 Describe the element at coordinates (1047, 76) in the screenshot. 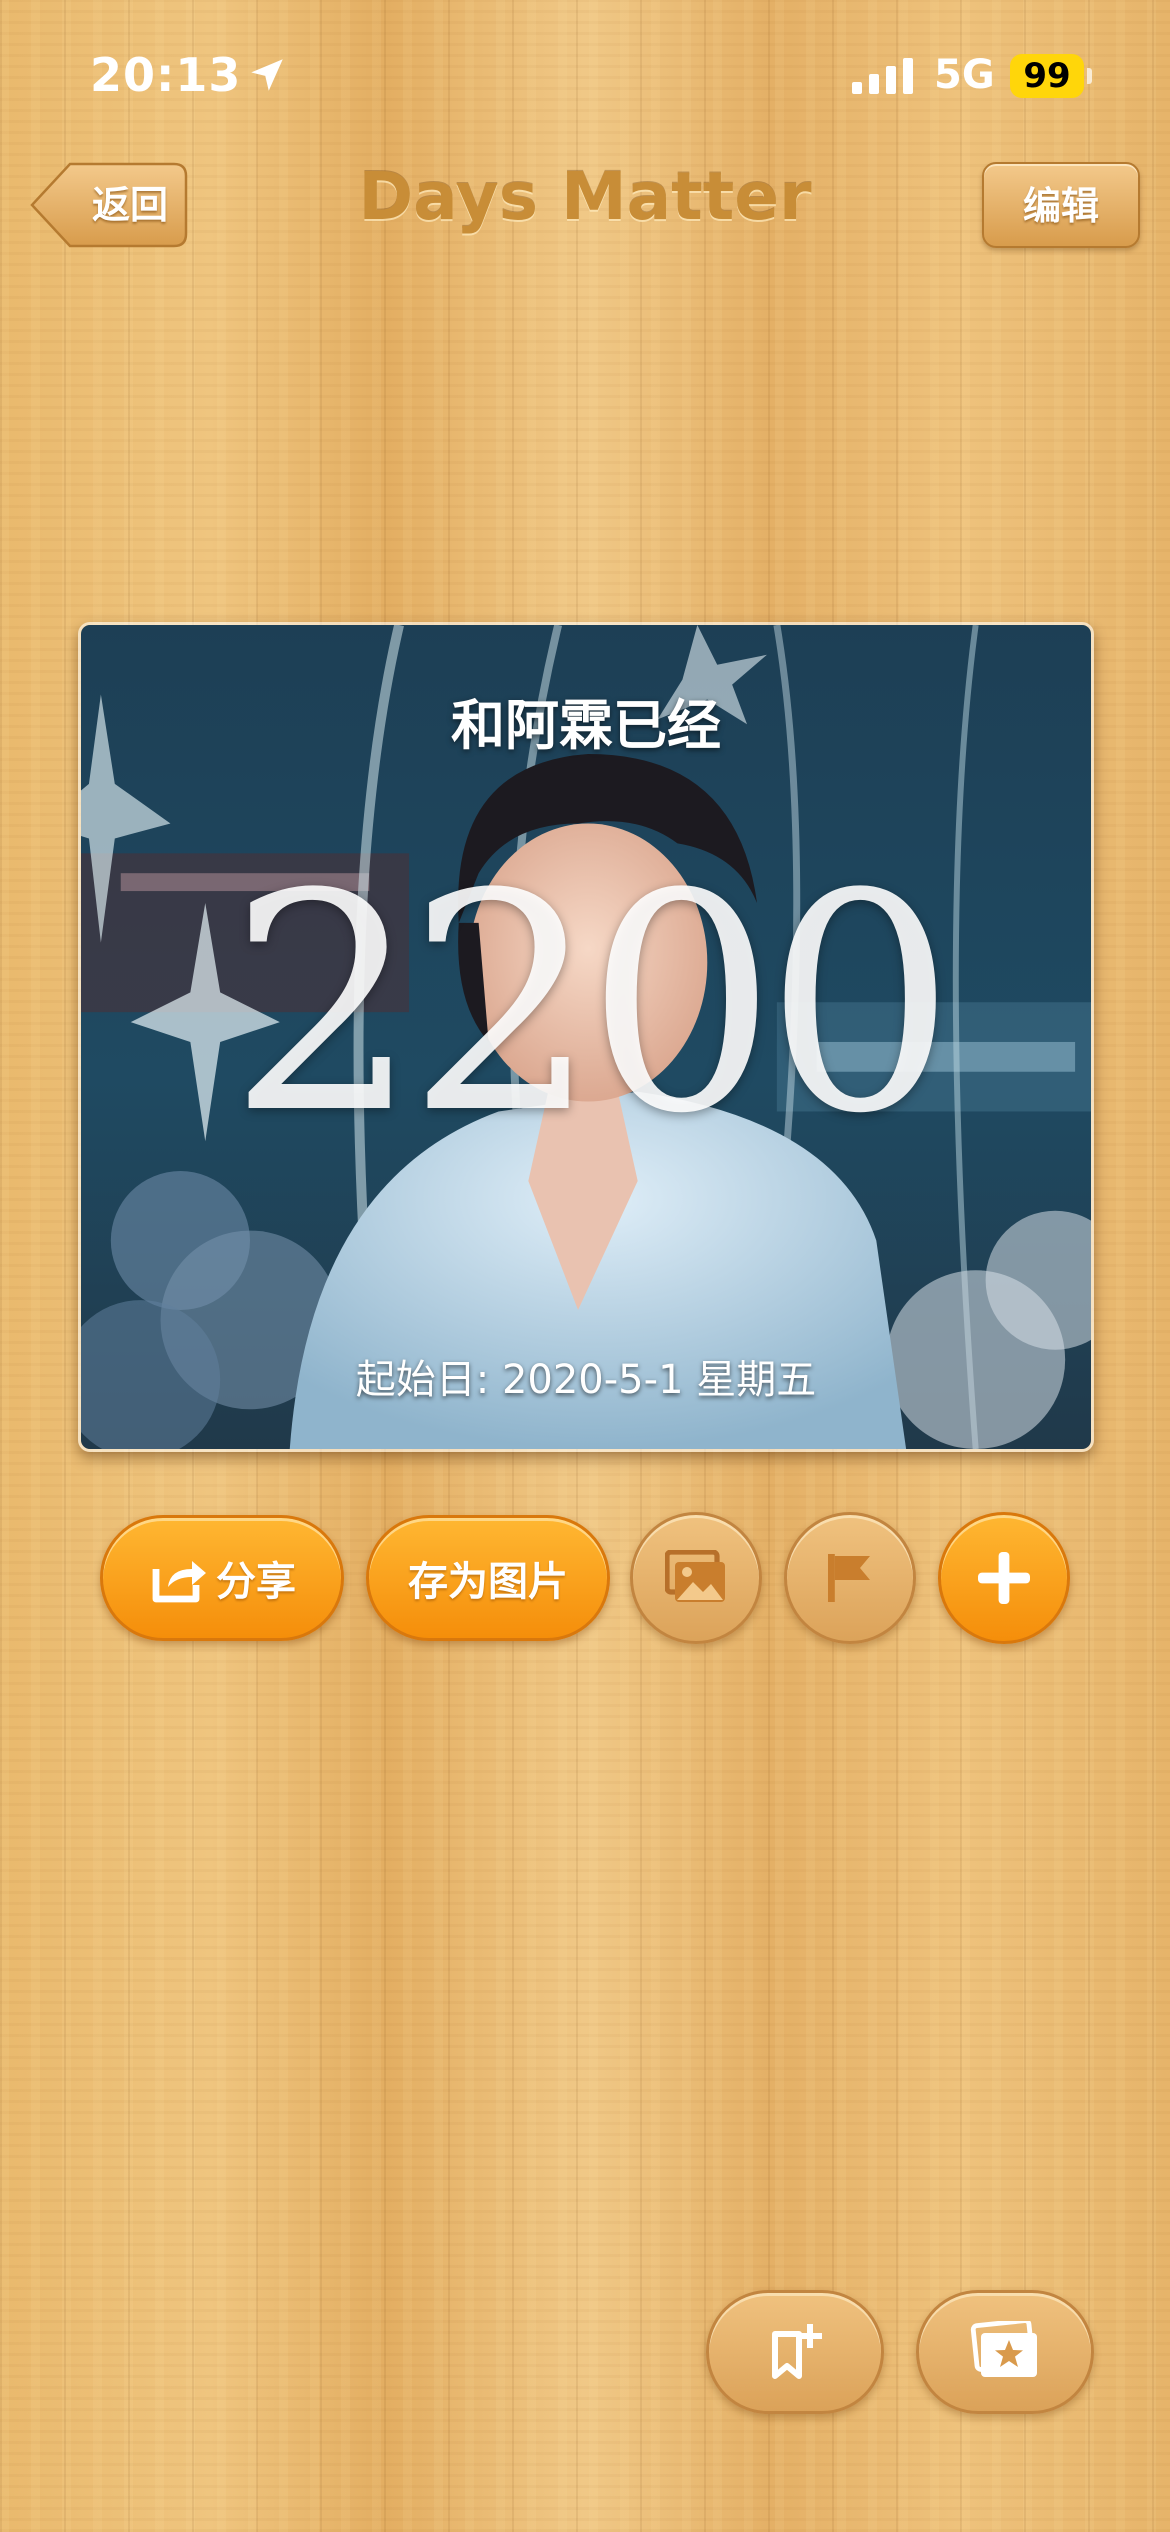

I see `battery-indicator: 99` at that location.